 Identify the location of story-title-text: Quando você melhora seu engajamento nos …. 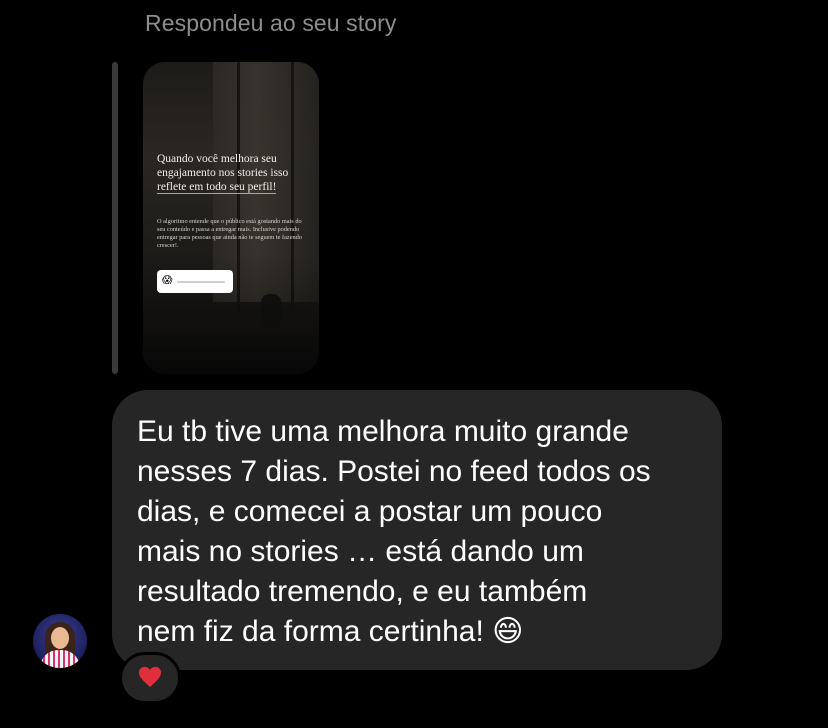
(223, 166).